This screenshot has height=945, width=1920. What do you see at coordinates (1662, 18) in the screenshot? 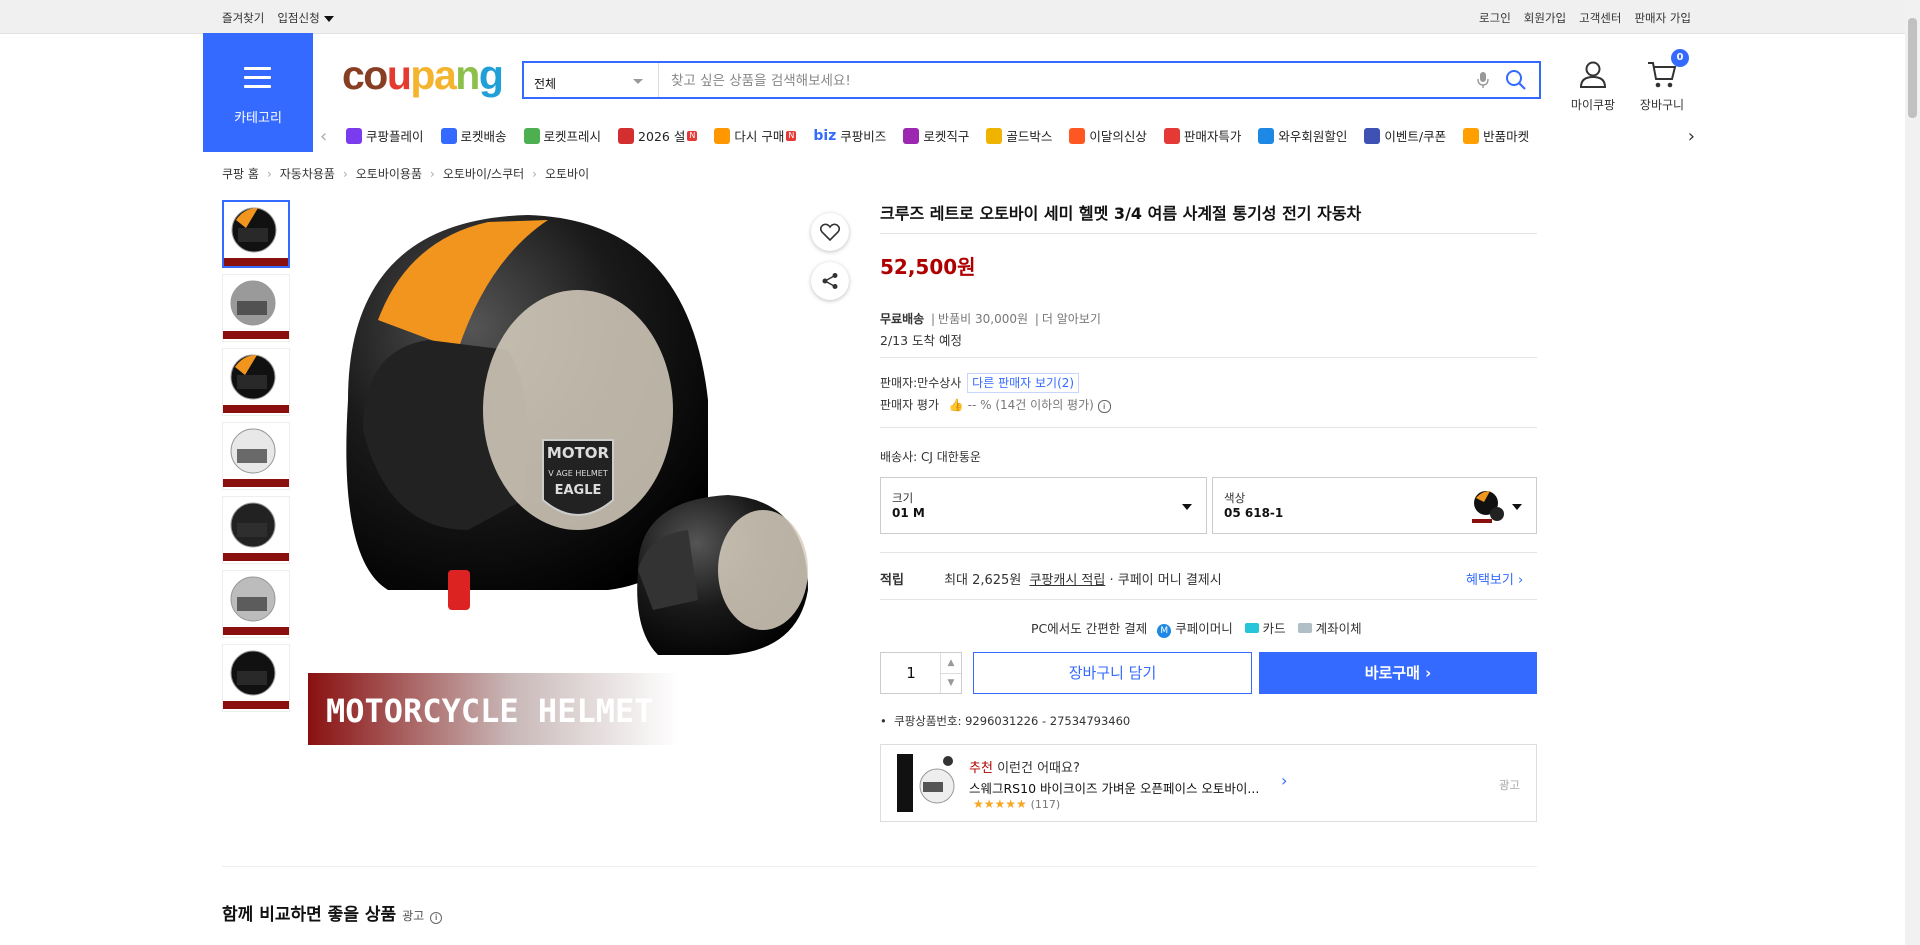
I see `seller-signup-link: 판매자 가입` at bounding box center [1662, 18].